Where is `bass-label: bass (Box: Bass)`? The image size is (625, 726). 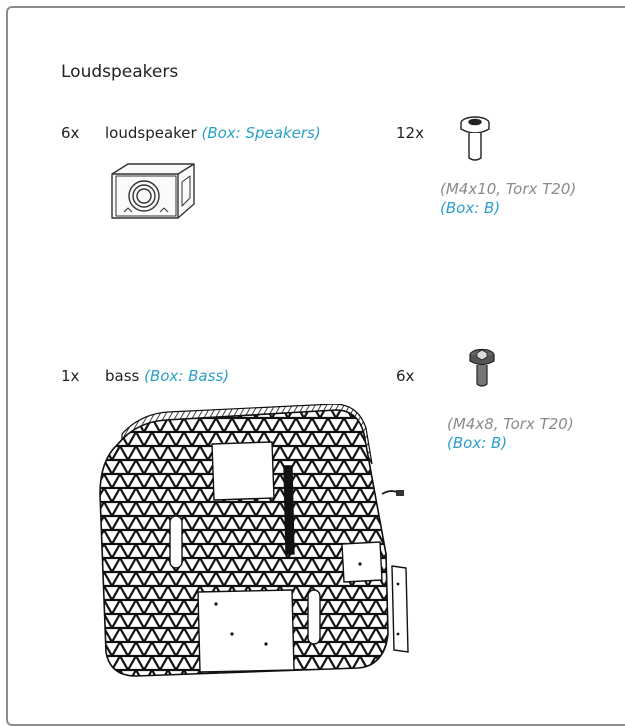
bass-label: bass (Box: Bass) is located at coordinates (167, 376).